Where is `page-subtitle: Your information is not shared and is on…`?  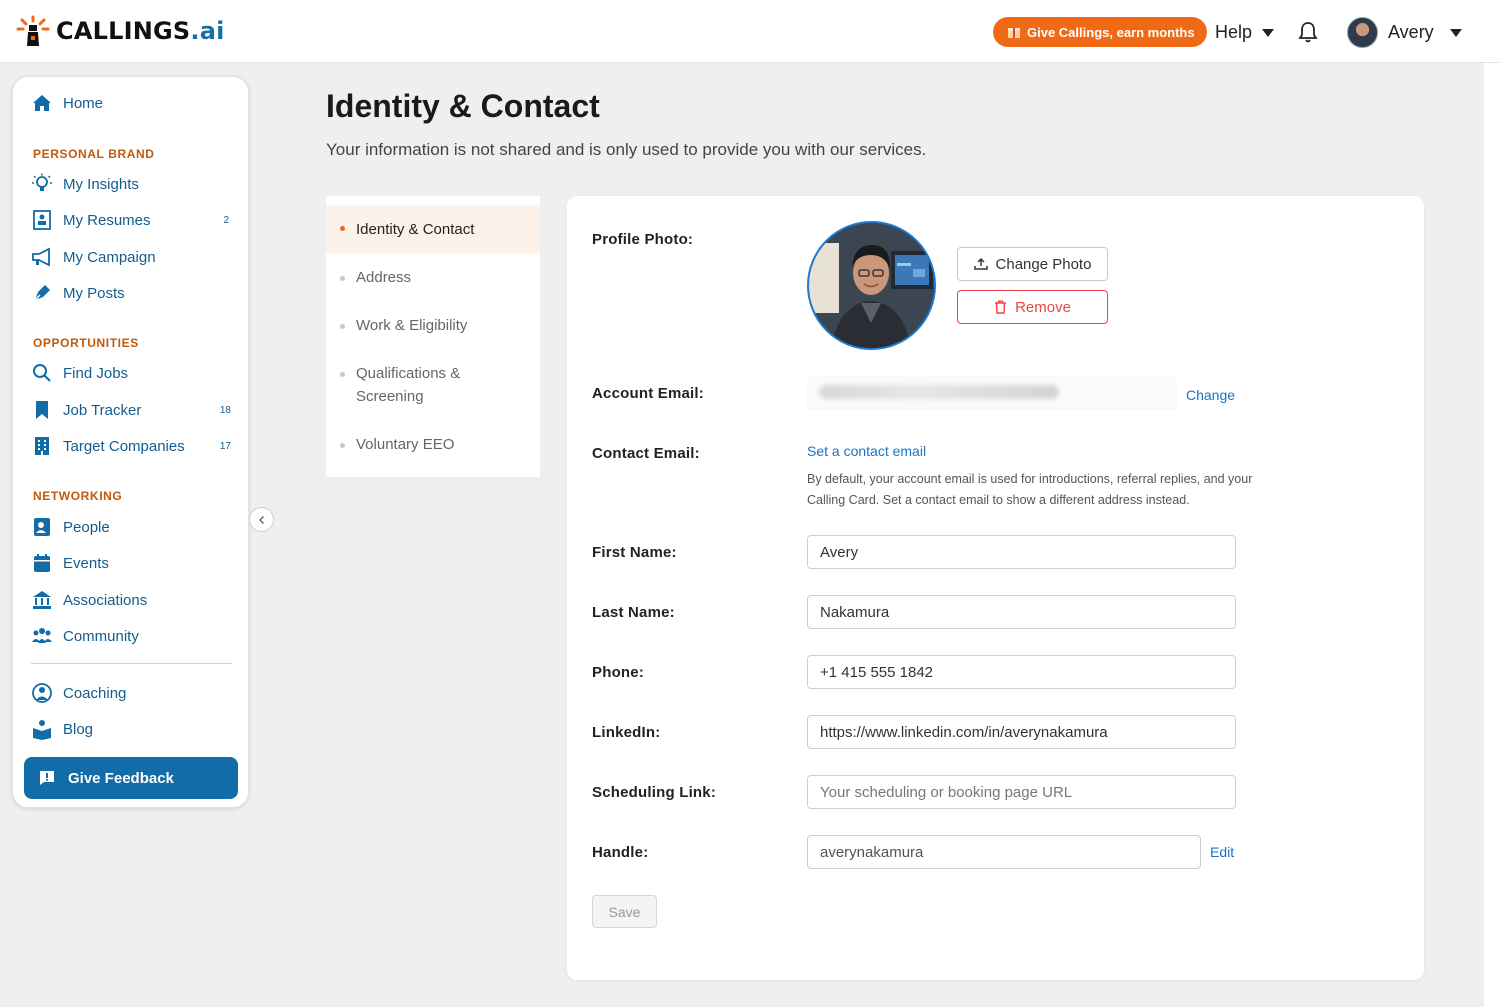
page-subtitle: Your information is not shared and is on… is located at coordinates (626, 149).